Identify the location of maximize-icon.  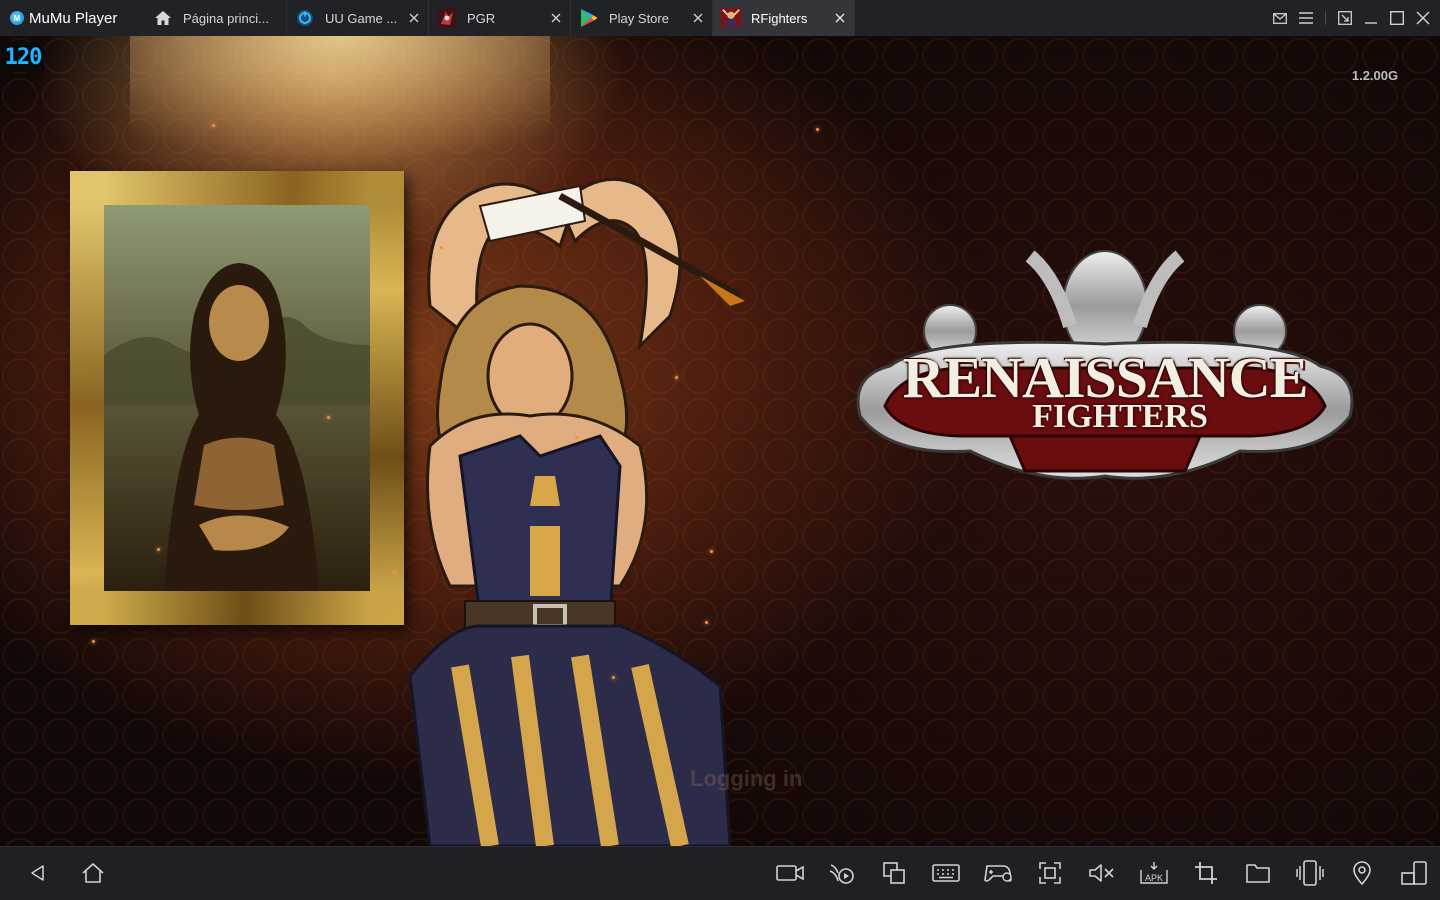
(1397, 18).